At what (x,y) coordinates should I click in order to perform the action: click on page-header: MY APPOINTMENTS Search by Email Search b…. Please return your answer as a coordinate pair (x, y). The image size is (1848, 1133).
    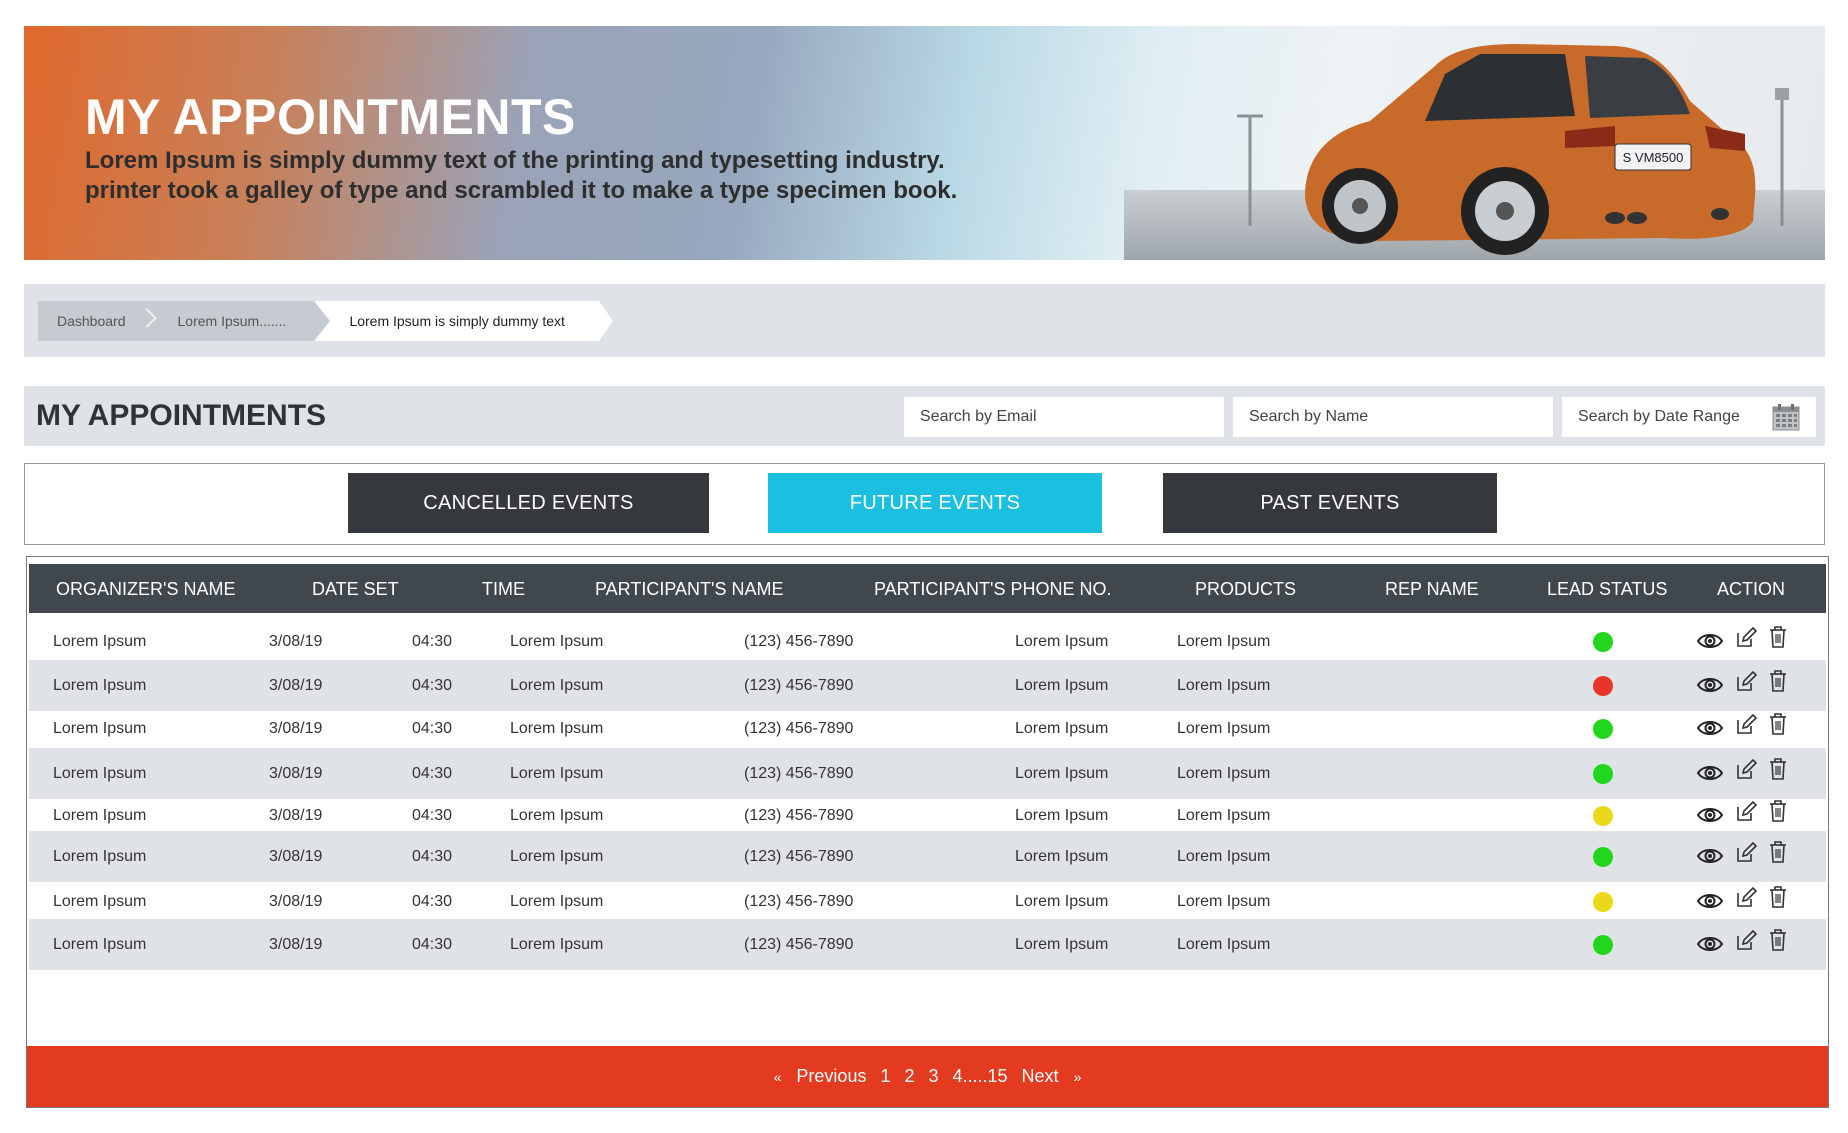
    Looking at the image, I should click on (924, 416).